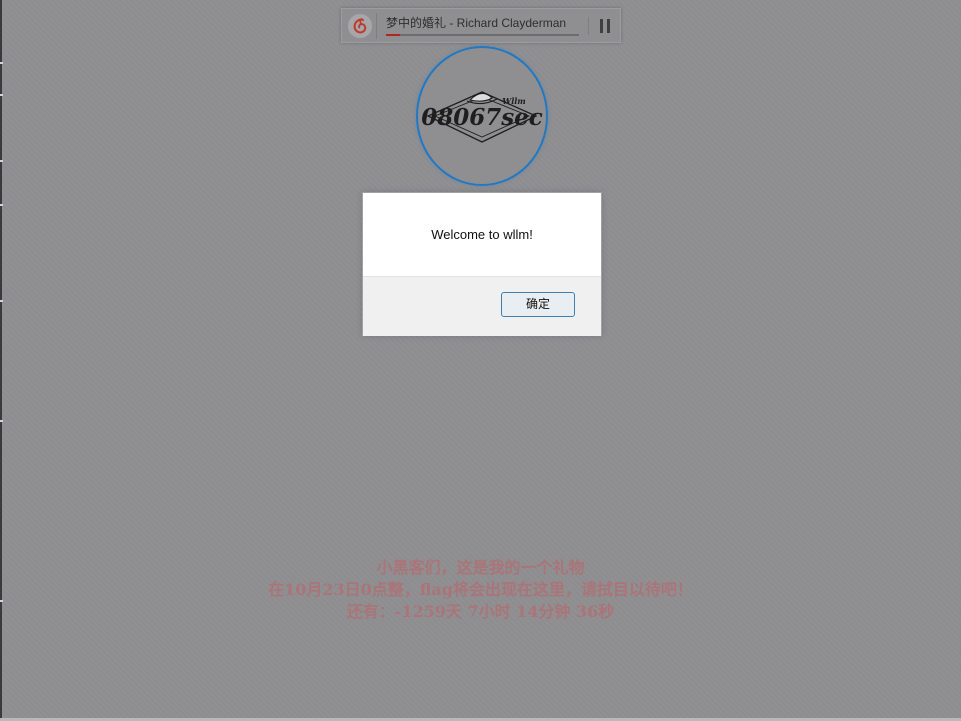  I want to click on alert-message: Welcome to wllm!, so click(482, 234).